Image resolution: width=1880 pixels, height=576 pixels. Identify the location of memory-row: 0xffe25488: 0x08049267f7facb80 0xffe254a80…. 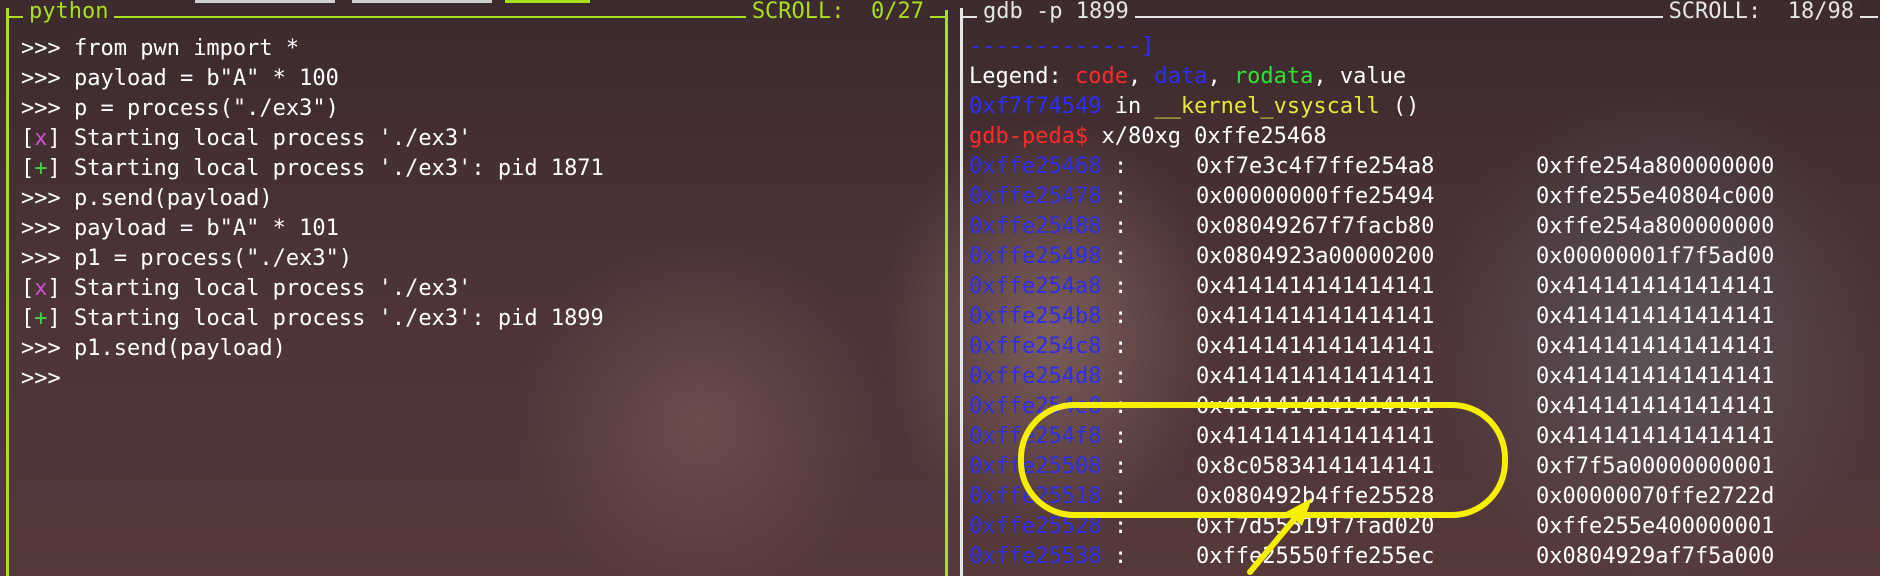
(1371, 227).